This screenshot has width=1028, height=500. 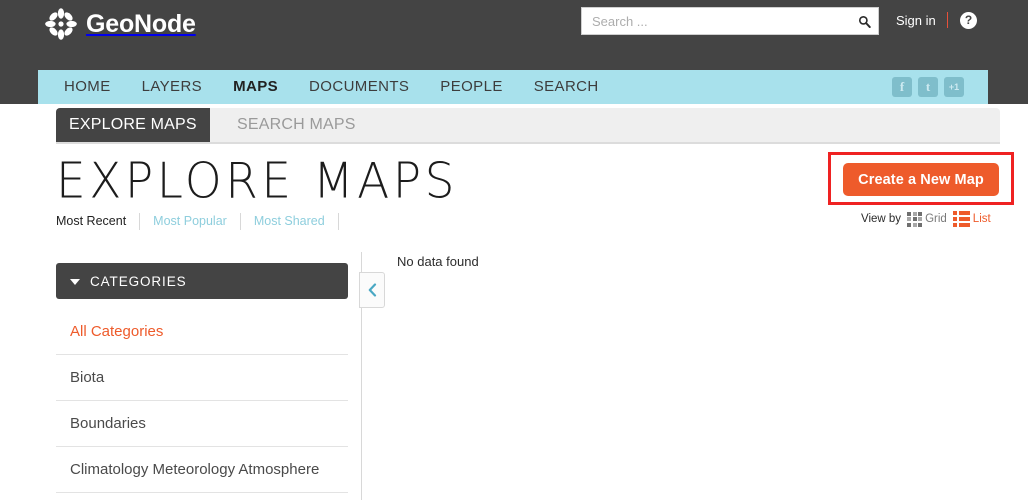 What do you see at coordinates (471, 87) in the screenshot?
I see `nav-item-people: PEOPLE` at bounding box center [471, 87].